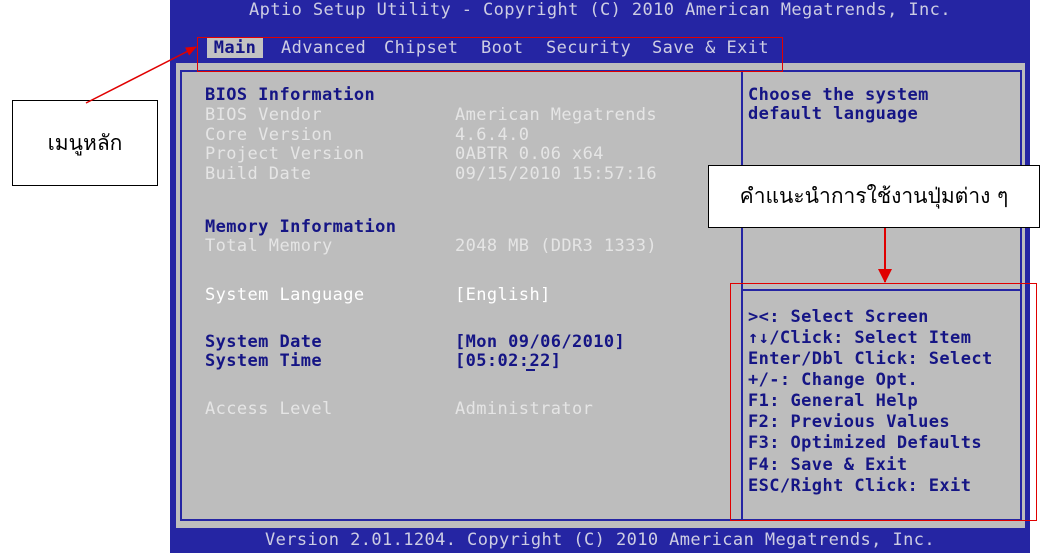  What do you see at coordinates (833, 114) in the screenshot?
I see `help-description-line: default language` at bounding box center [833, 114].